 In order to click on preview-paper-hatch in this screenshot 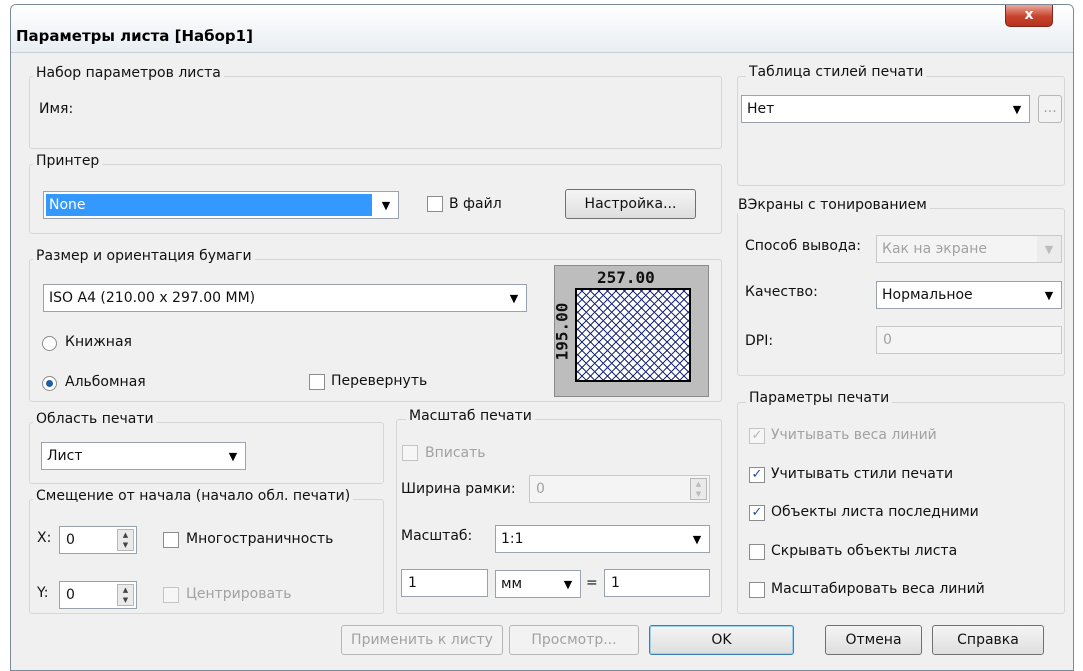, I will do `click(633, 335)`.